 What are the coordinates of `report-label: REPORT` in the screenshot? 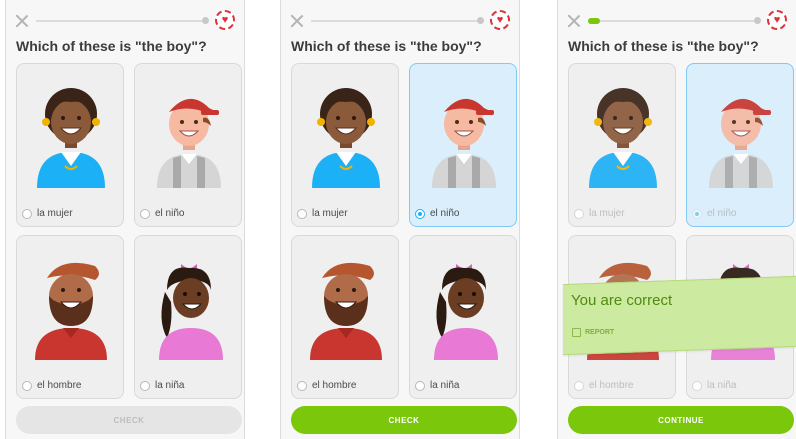 It's located at (600, 332).